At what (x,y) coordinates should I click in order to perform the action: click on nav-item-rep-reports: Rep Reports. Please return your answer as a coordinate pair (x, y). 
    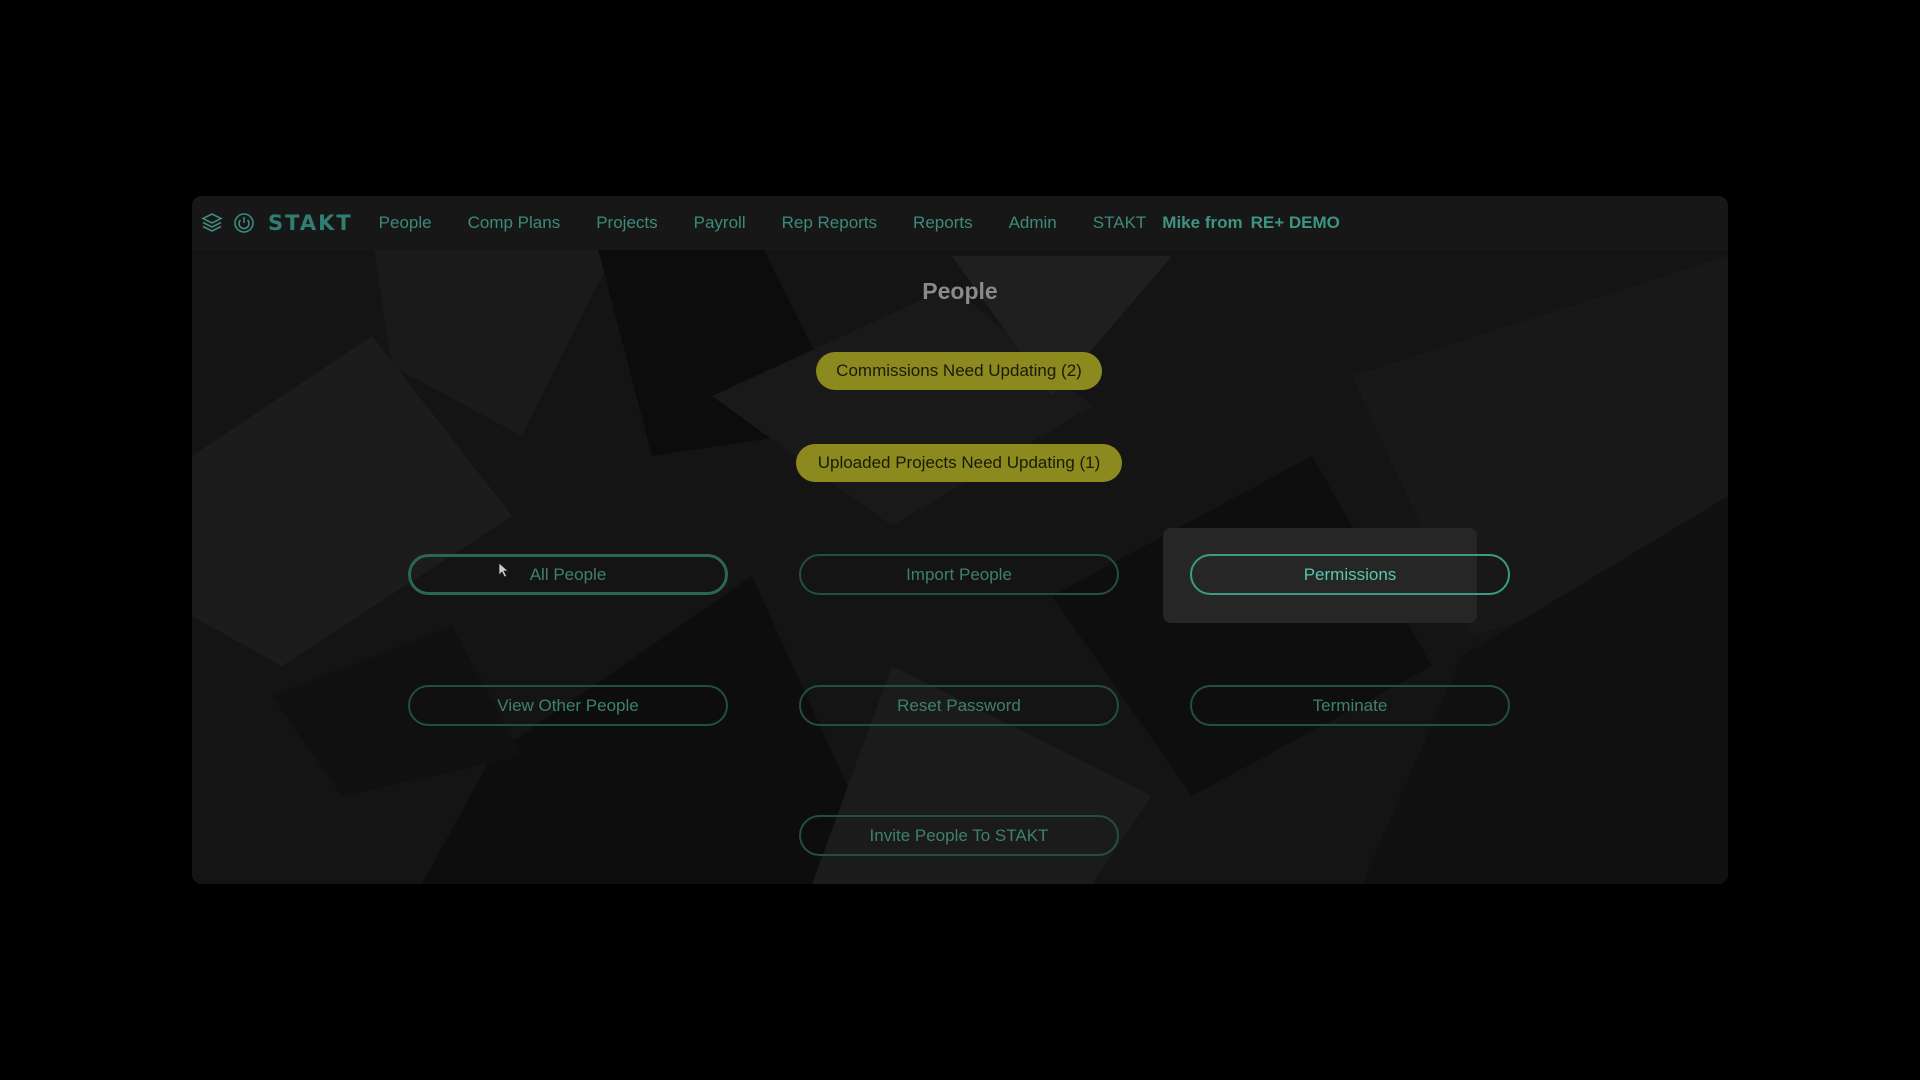
    Looking at the image, I should click on (829, 223).